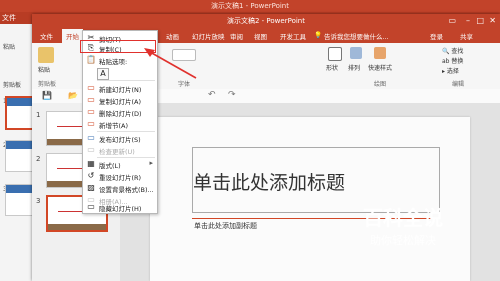  What do you see at coordinates (120, 124) in the screenshot?
I see `menu-item-add-section: ▭ 新增节(A)` at bounding box center [120, 124].